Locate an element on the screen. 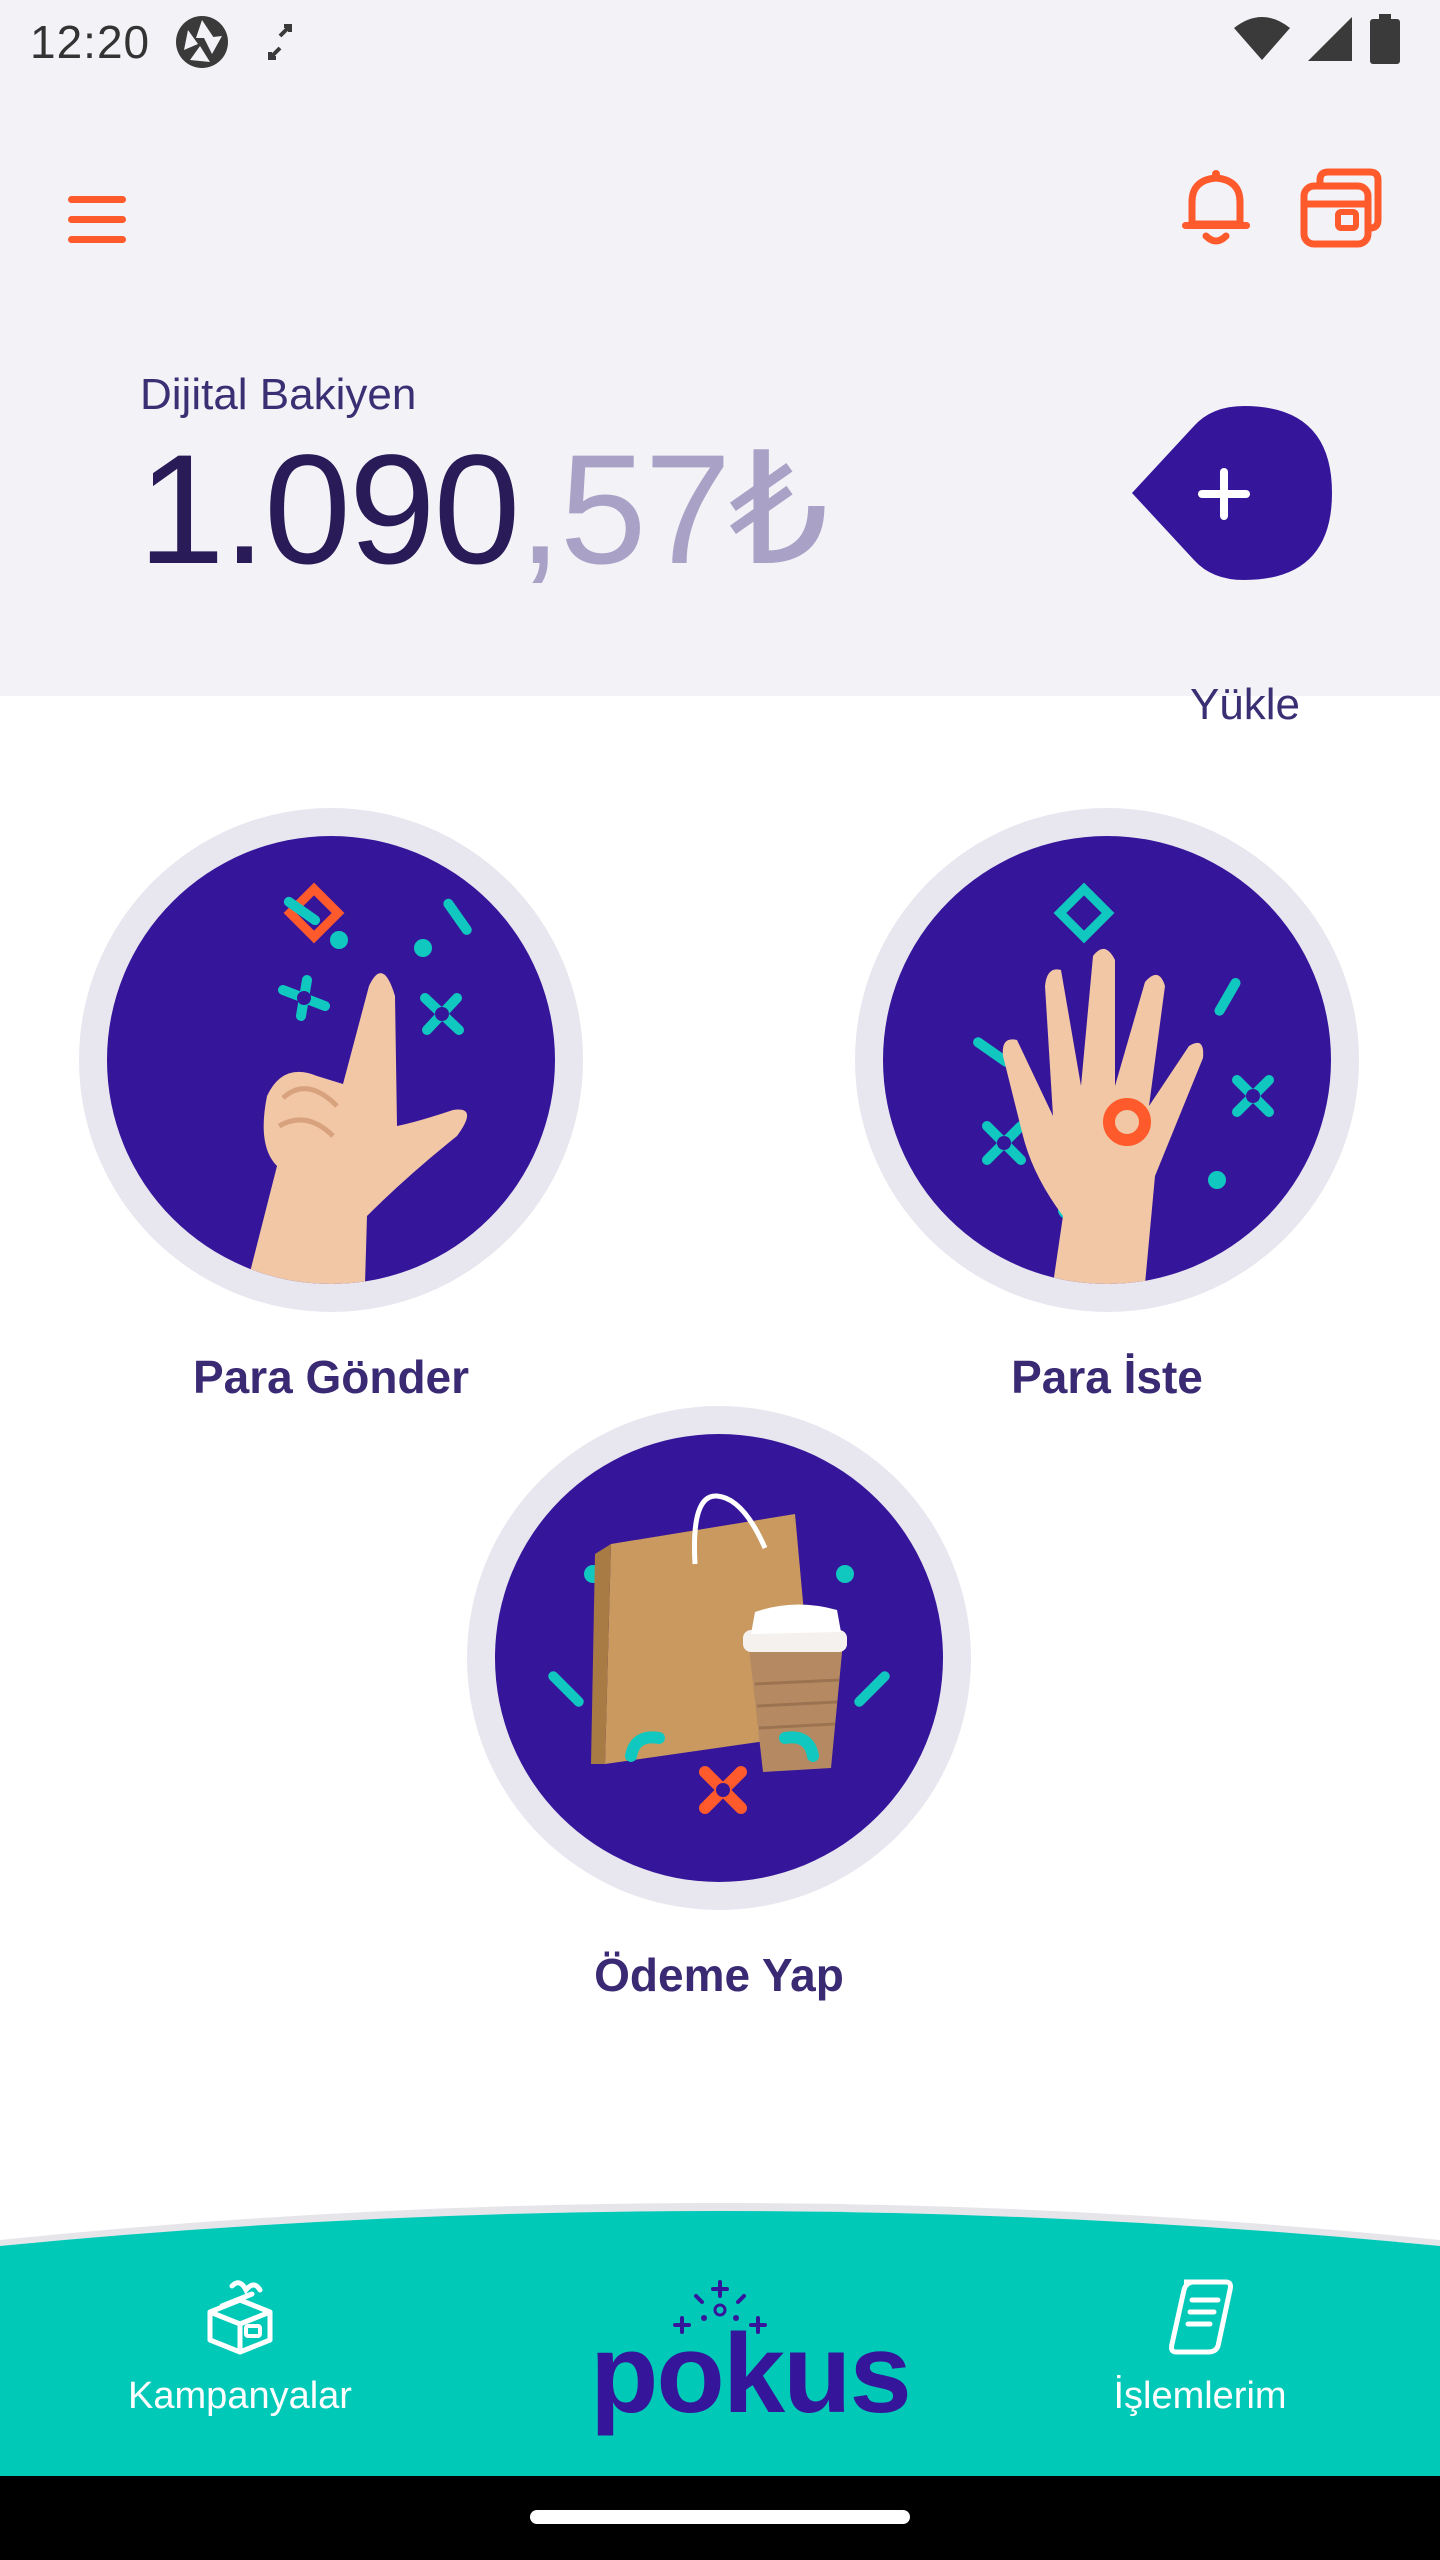 This screenshot has width=1440, height=2560. balance-amount: 1.090,57₺ is located at coordinates (483, 510).